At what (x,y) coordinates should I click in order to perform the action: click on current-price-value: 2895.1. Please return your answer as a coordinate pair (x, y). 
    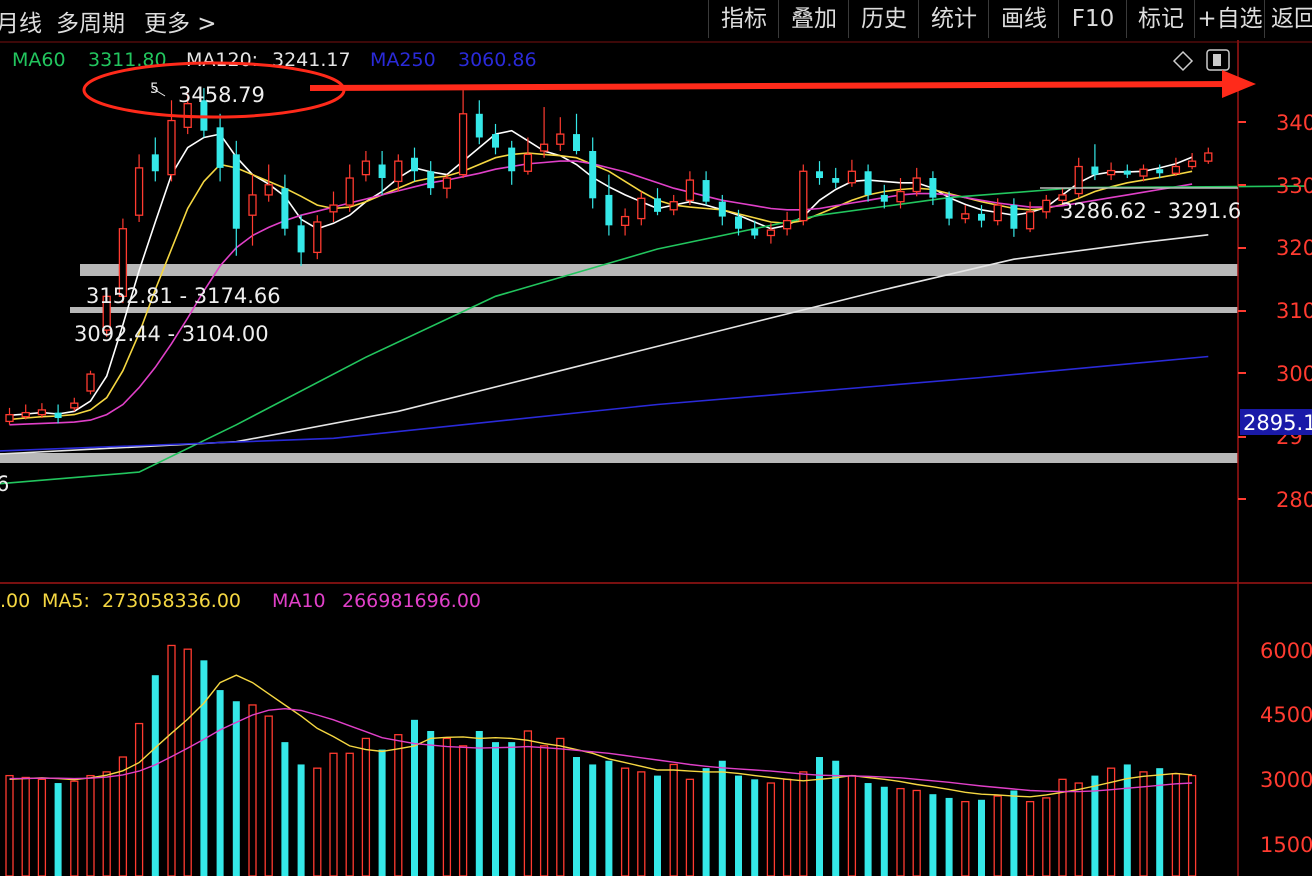
    Looking at the image, I should click on (1277, 423).